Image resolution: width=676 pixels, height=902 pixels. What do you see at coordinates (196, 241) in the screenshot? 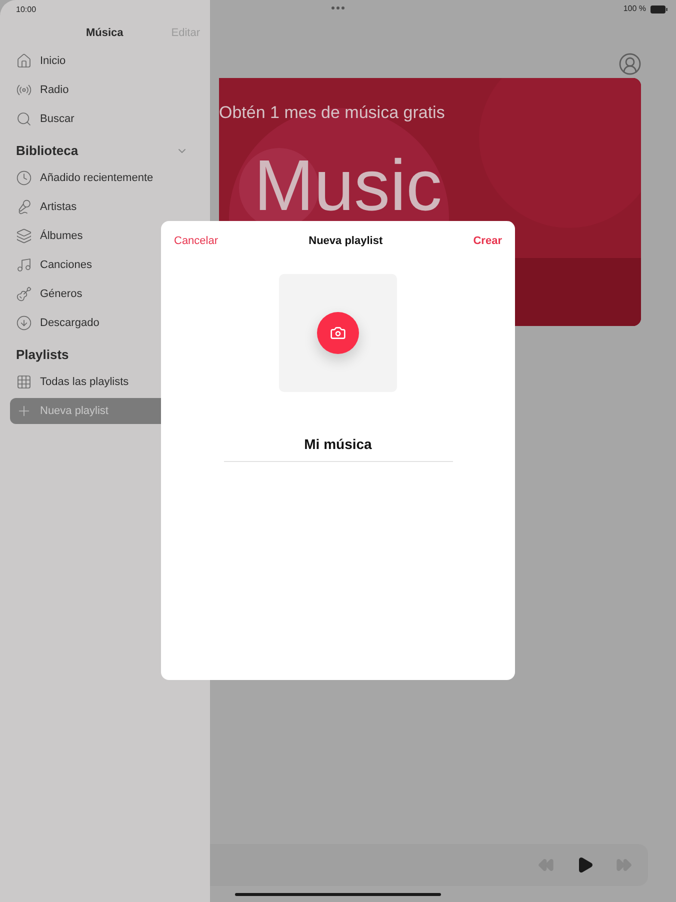
I see `cancel-button: Cancelar` at bounding box center [196, 241].